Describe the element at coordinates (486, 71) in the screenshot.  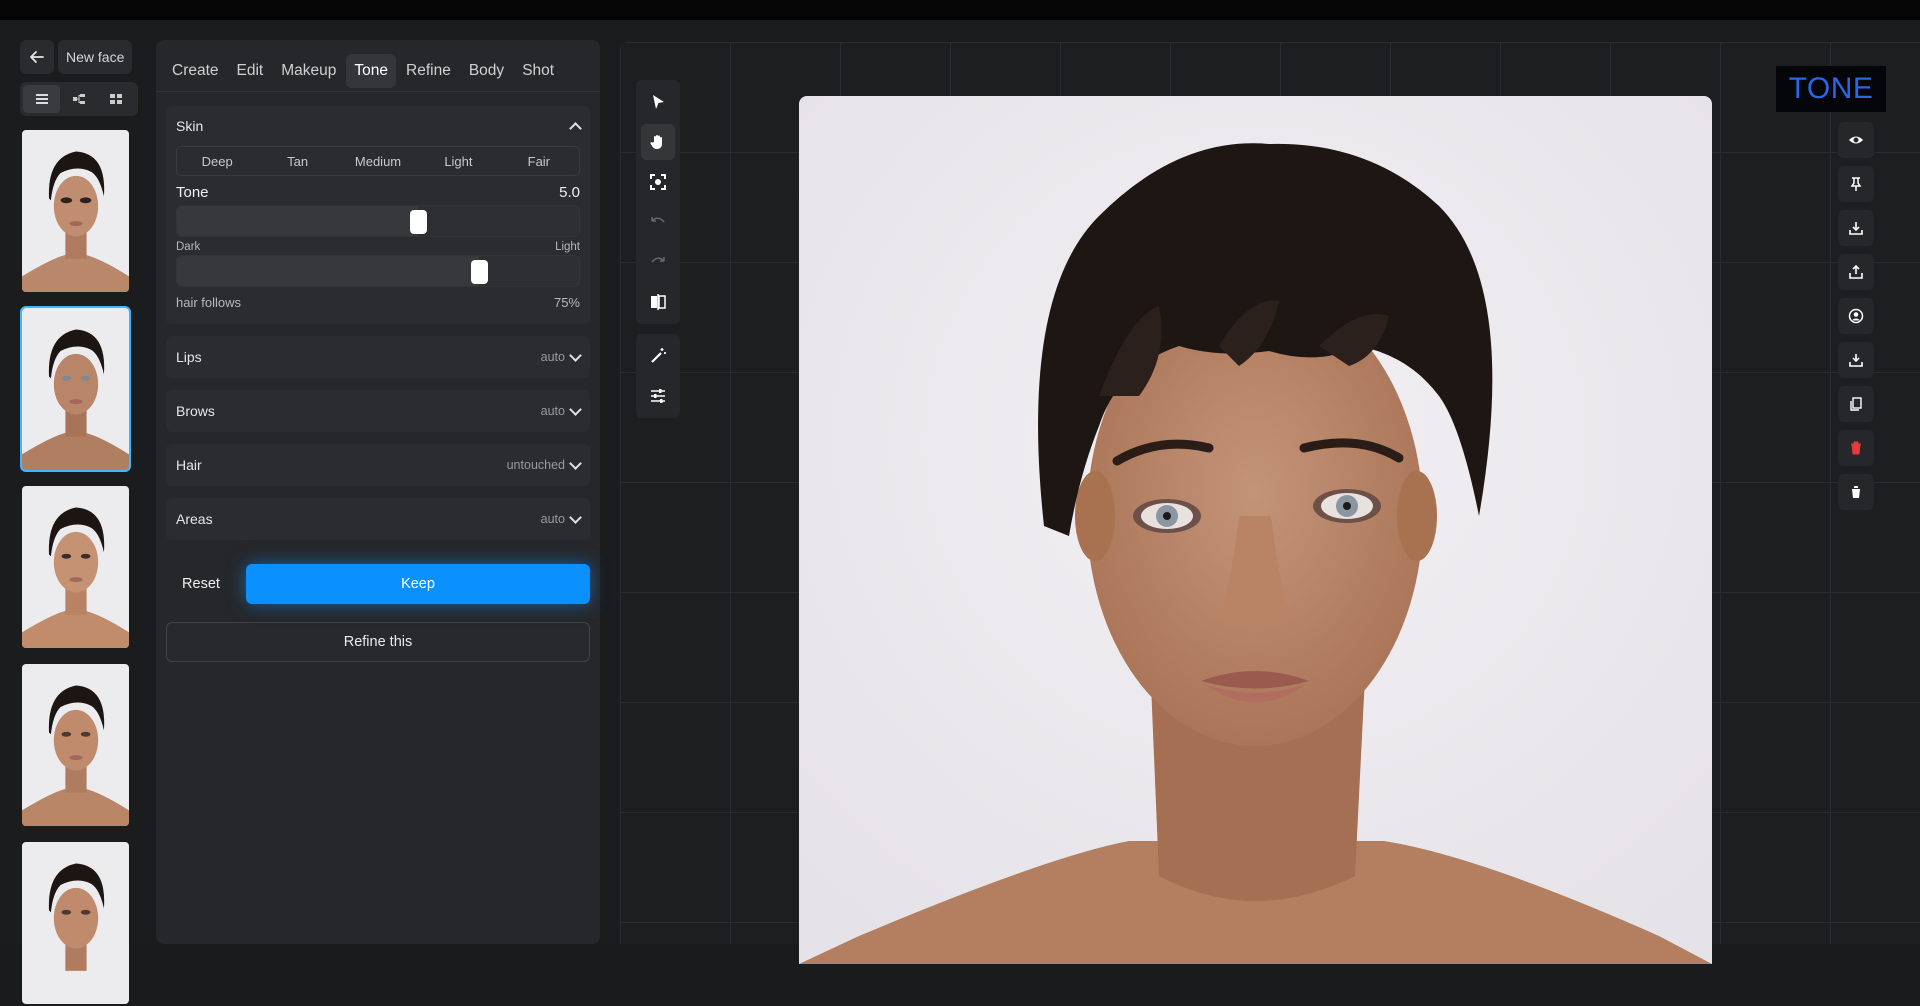
I see `tab-body: Body` at that location.